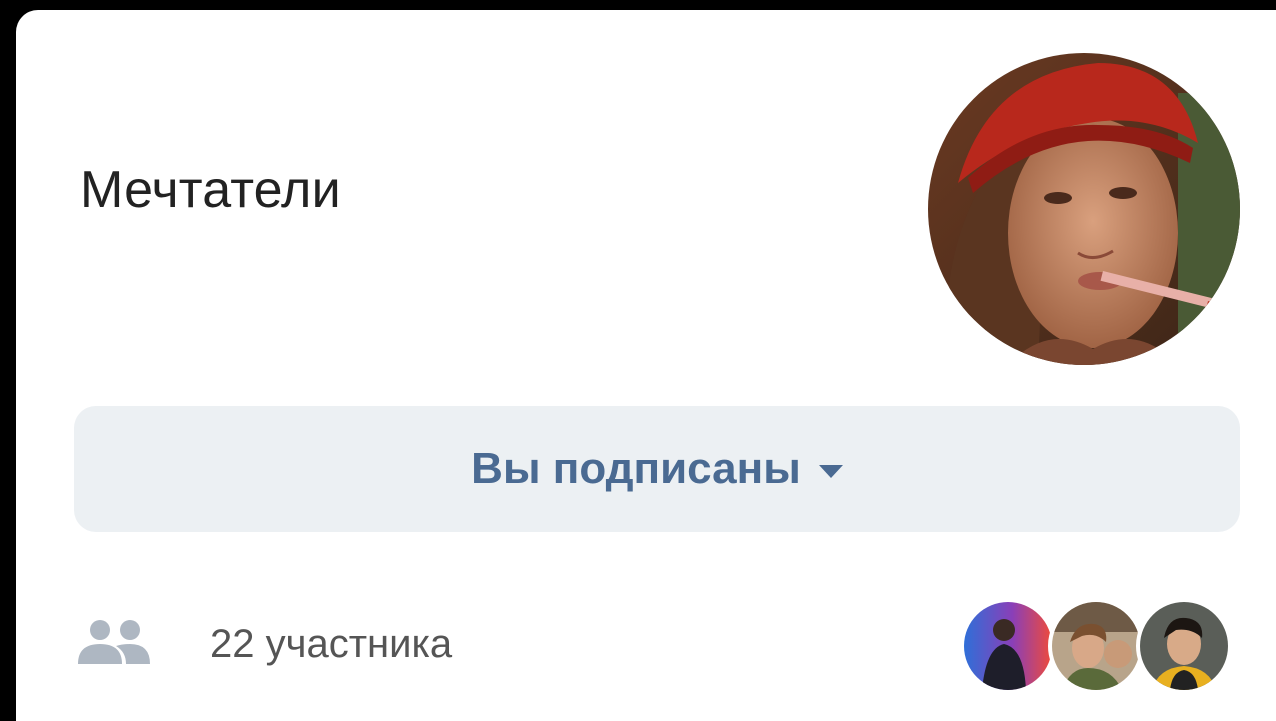 The height and width of the screenshot is (721, 1276). I want to click on members-count: 22 участника, so click(331, 644).